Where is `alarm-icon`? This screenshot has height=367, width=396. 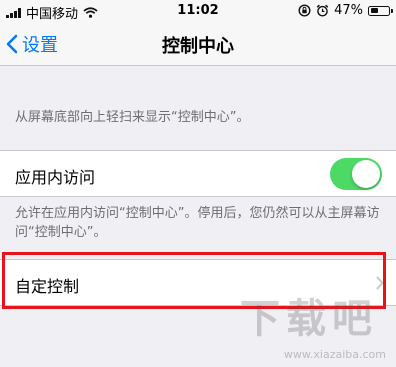 alarm-icon is located at coordinates (322, 10).